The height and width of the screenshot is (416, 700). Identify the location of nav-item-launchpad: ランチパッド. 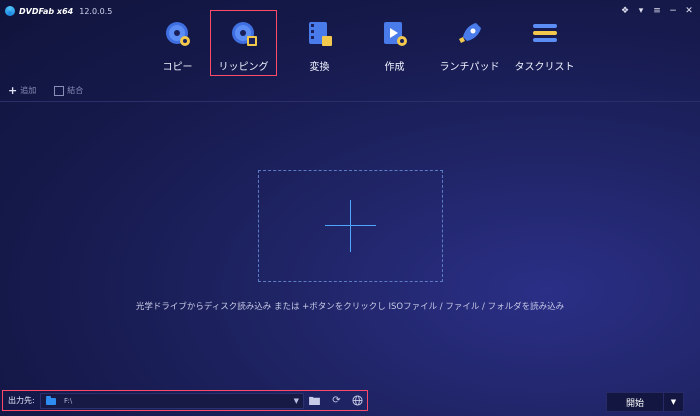
(469, 43).